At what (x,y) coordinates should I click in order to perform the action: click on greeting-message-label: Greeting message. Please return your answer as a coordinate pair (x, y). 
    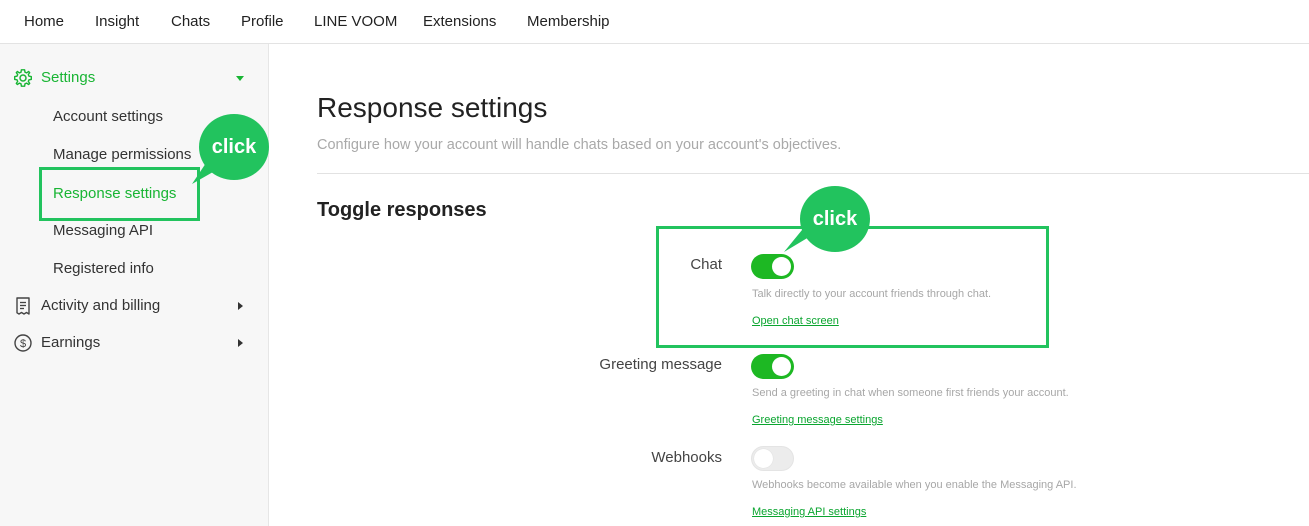
    Looking at the image, I should click on (660, 364).